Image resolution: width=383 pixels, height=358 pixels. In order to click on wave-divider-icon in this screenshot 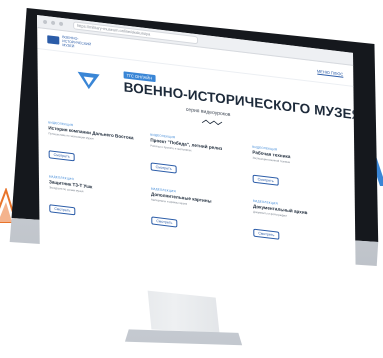, I will do `click(212, 122)`.